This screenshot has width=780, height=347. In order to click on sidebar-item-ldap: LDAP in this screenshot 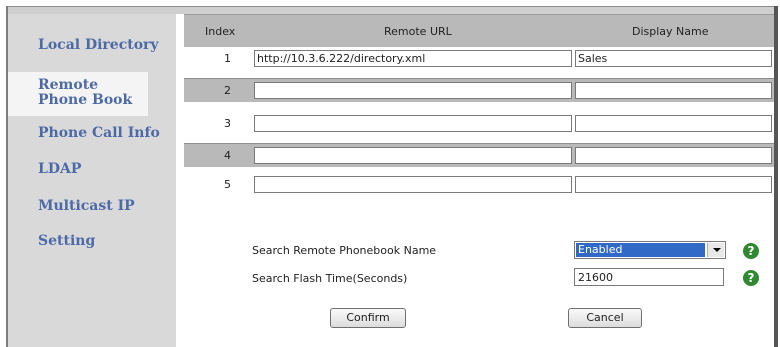, I will do `click(92, 172)`.